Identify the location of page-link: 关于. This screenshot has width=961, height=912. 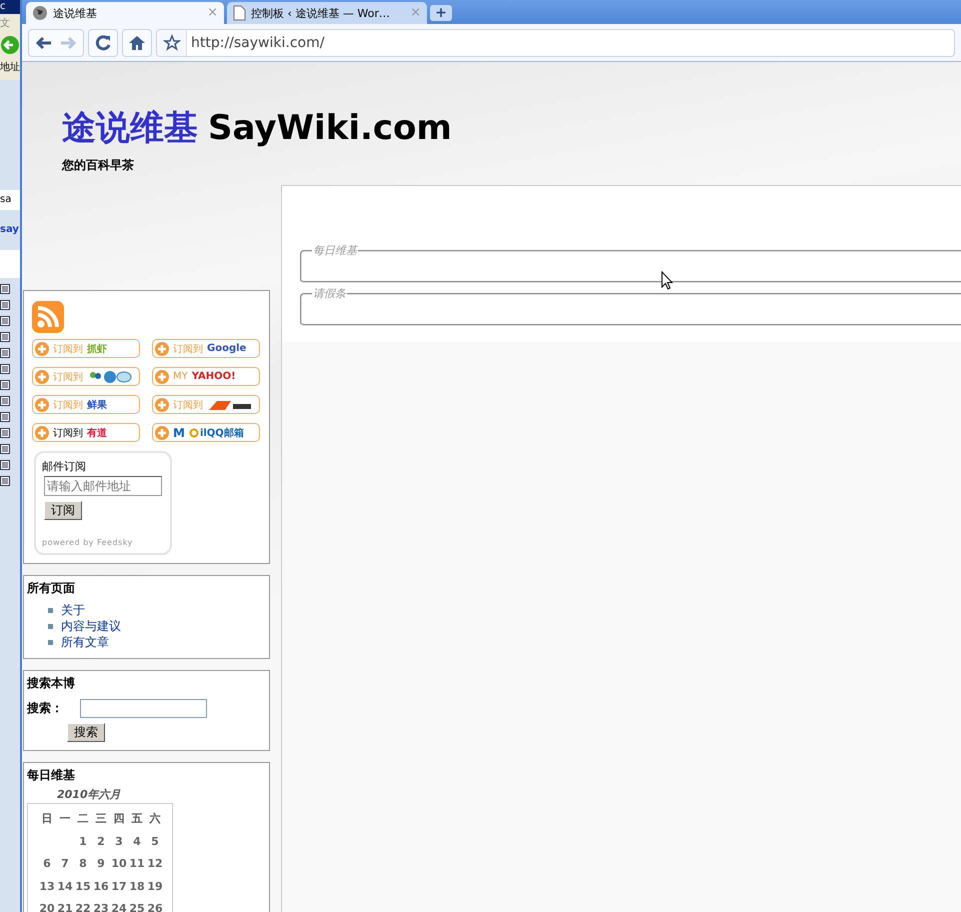
(73, 610).